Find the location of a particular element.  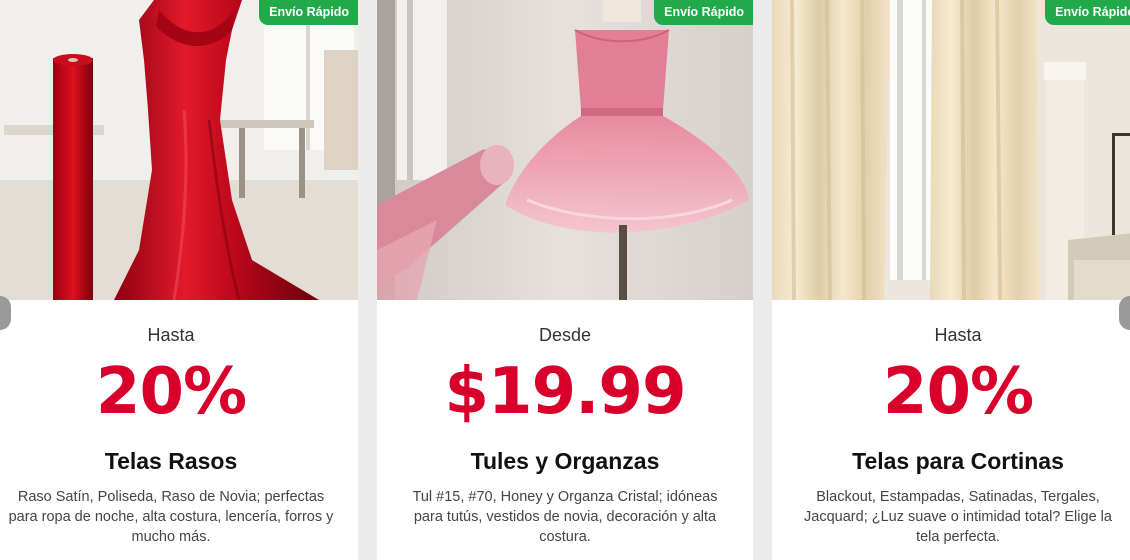

category-title: Telas para Cortinas is located at coordinates (951, 461).